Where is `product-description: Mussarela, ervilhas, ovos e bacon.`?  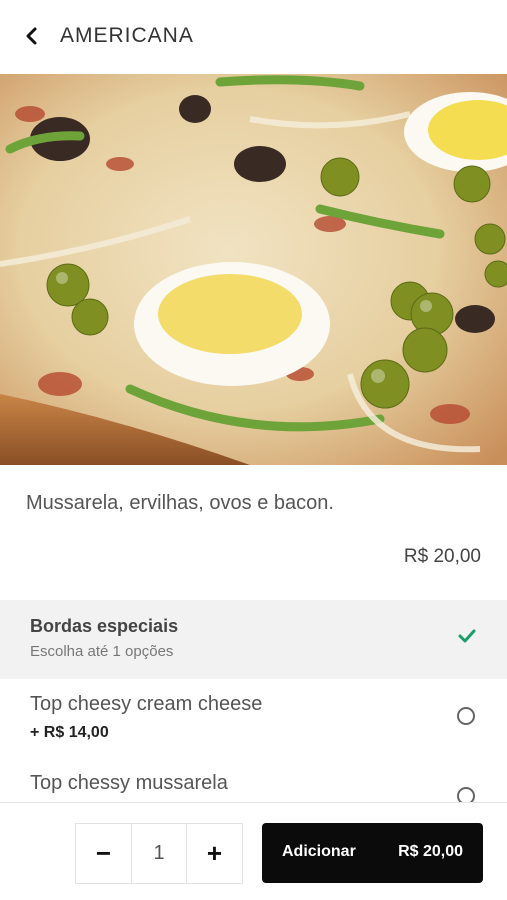
product-description: Mussarela, ervilhas, ovos e bacon. is located at coordinates (180, 503).